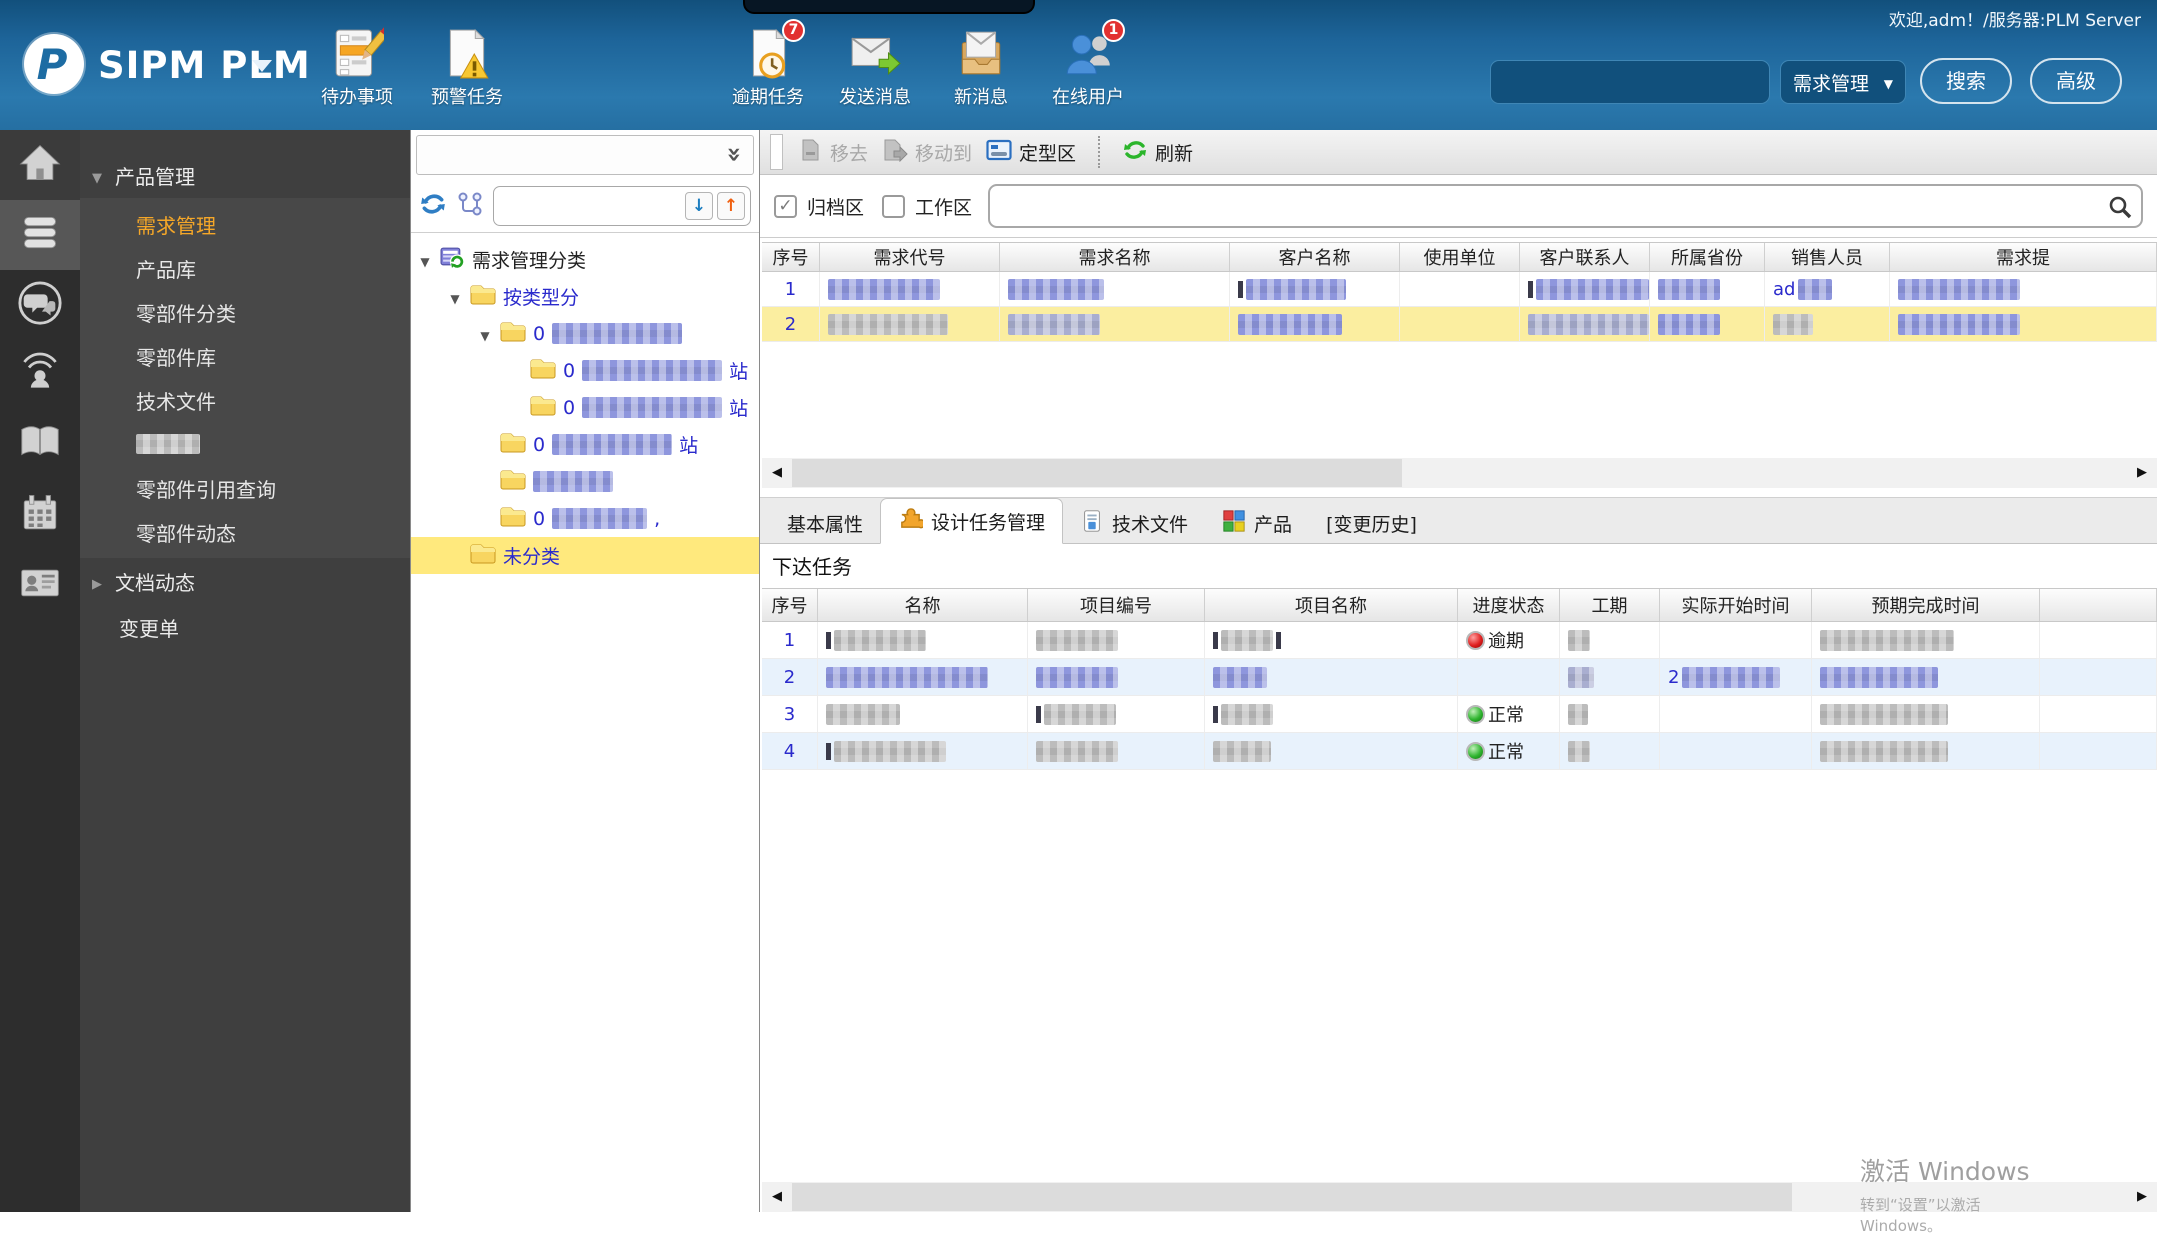  Describe the element at coordinates (357, 67) in the screenshot. I see `toolbar-item-todo: 待办事项` at that location.